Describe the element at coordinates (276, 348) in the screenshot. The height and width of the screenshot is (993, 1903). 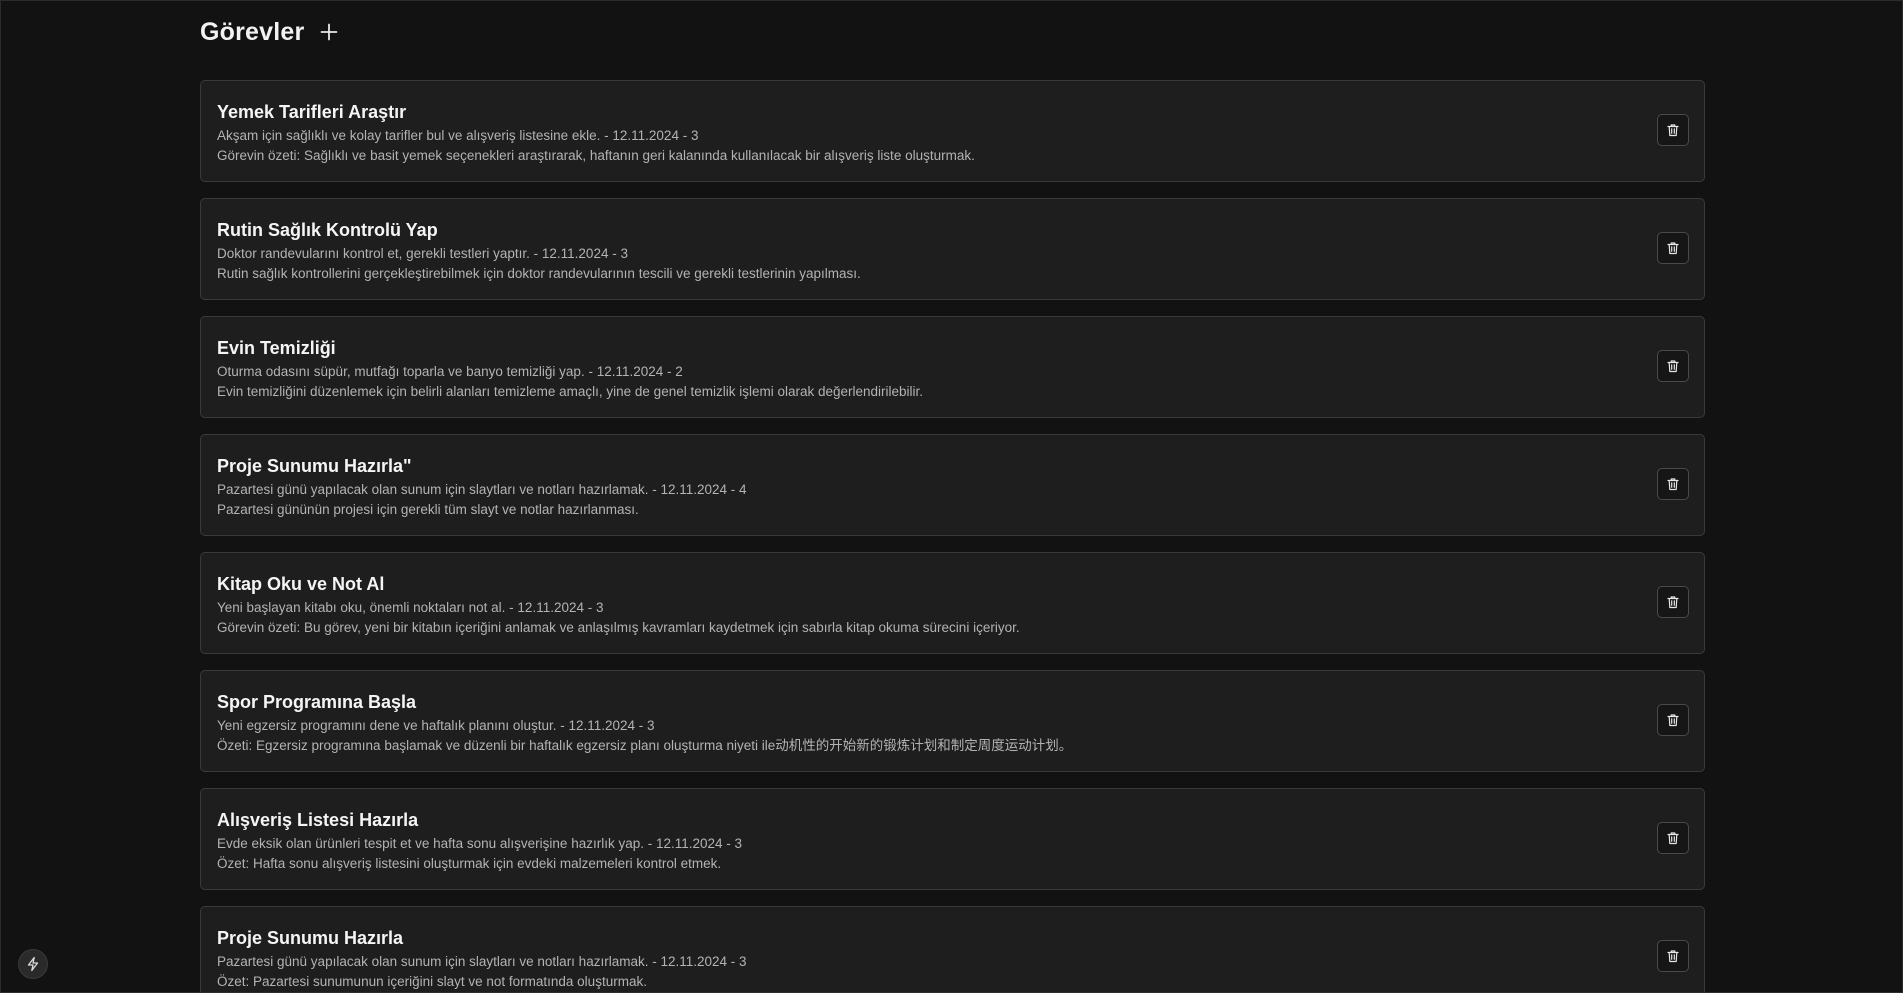
I see `task-title: Evin Temizliği` at that location.